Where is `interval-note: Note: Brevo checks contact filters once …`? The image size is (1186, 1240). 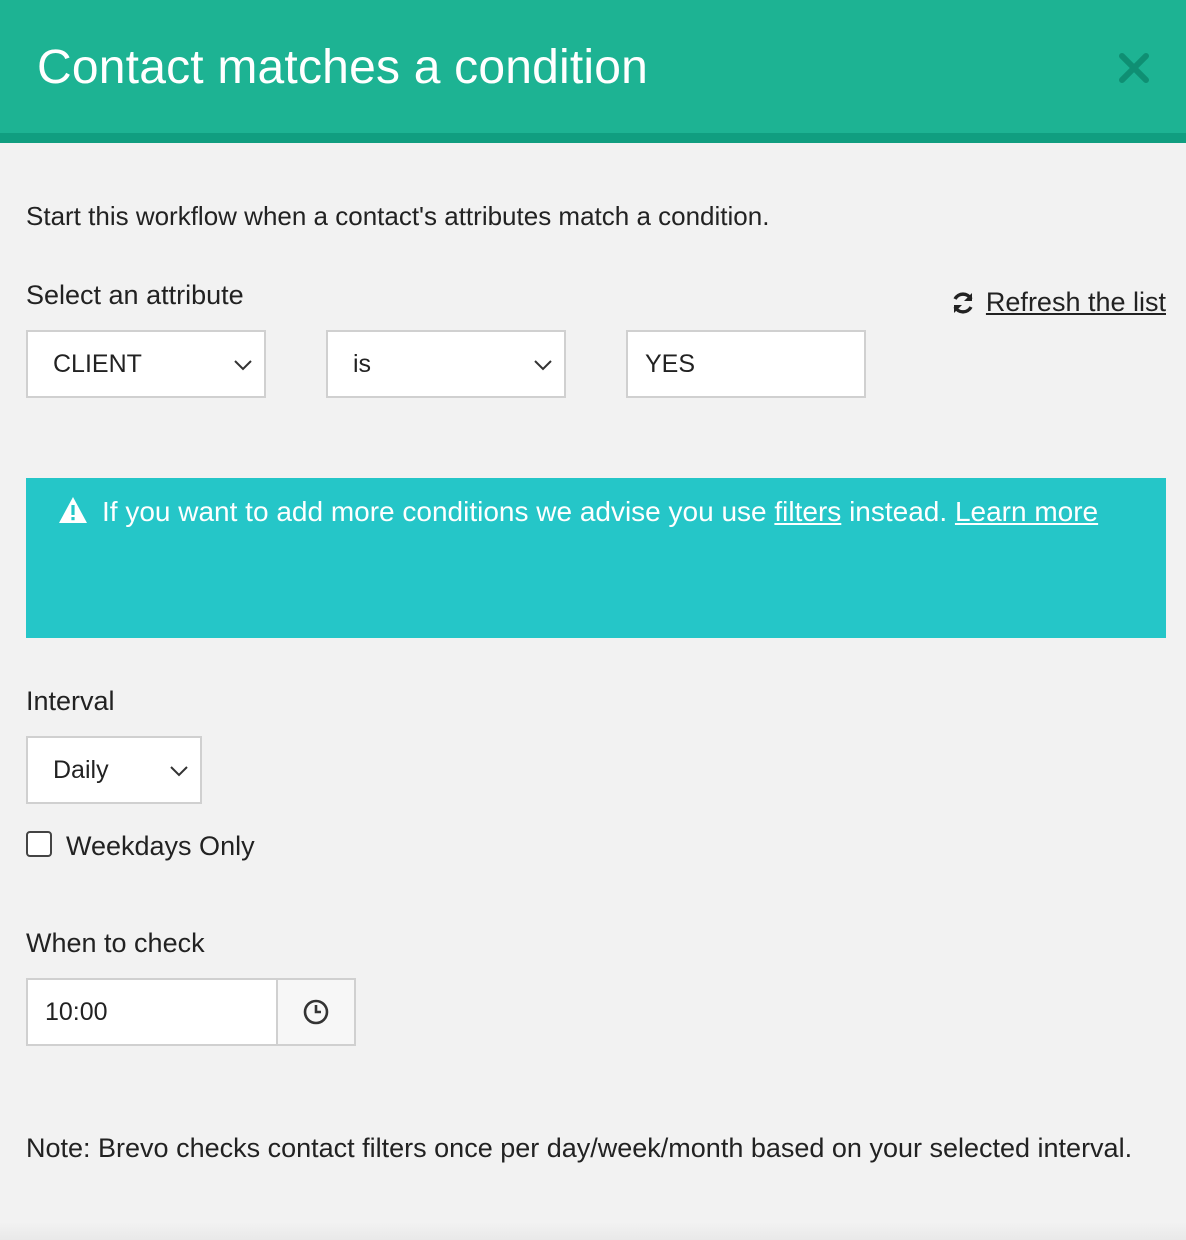 interval-note: Note: Brevo checks contact filters once … is located at coordinates (579, 1148).